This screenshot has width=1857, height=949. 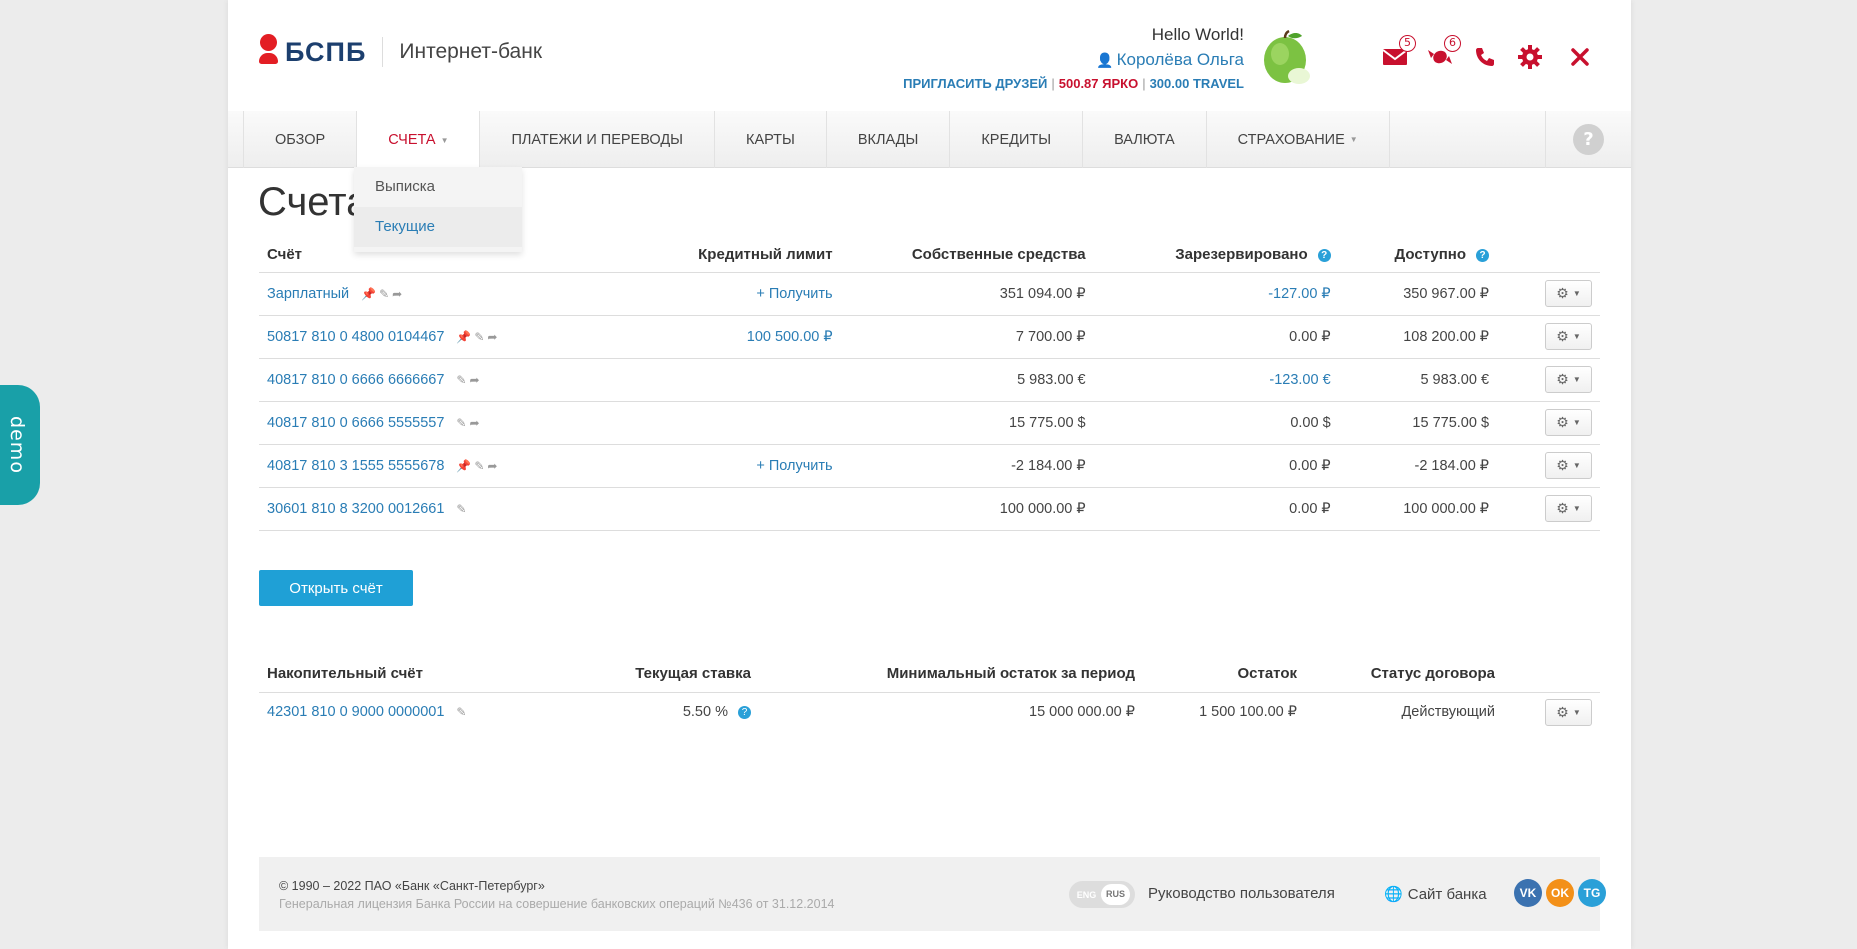 I want to click on greeting: Hello World!, so click(x=1197, y=34).